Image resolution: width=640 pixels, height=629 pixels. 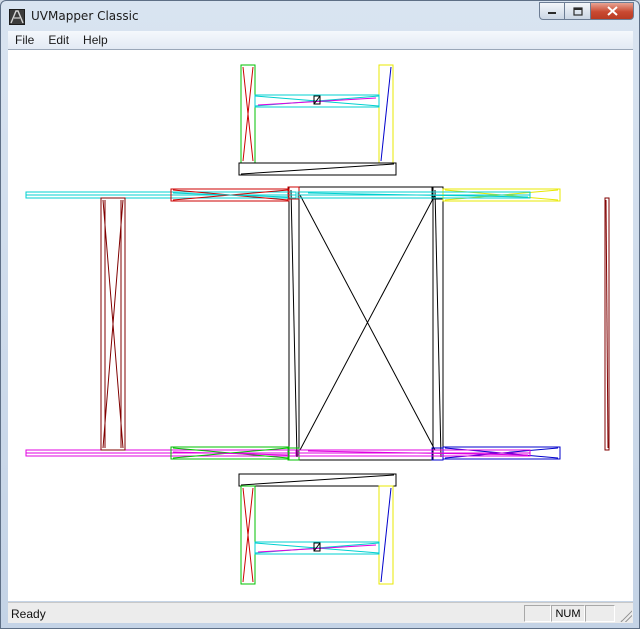 What do you see at coordinates (320, 16) in the screenshot?
I see `title-bar: UVMapper Classic` at bounding box center [320, 16].